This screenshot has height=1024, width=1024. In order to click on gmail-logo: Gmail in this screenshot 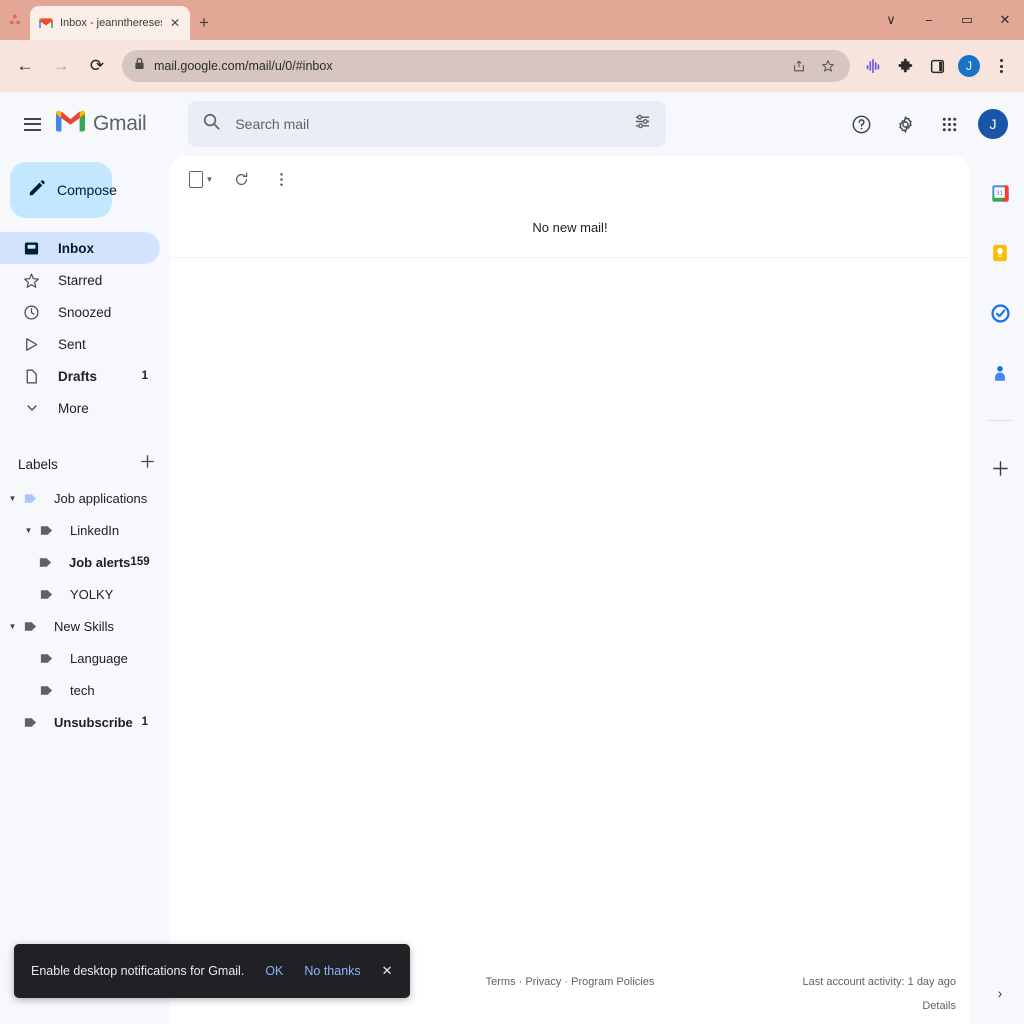, I will do `click(100, 124)`.